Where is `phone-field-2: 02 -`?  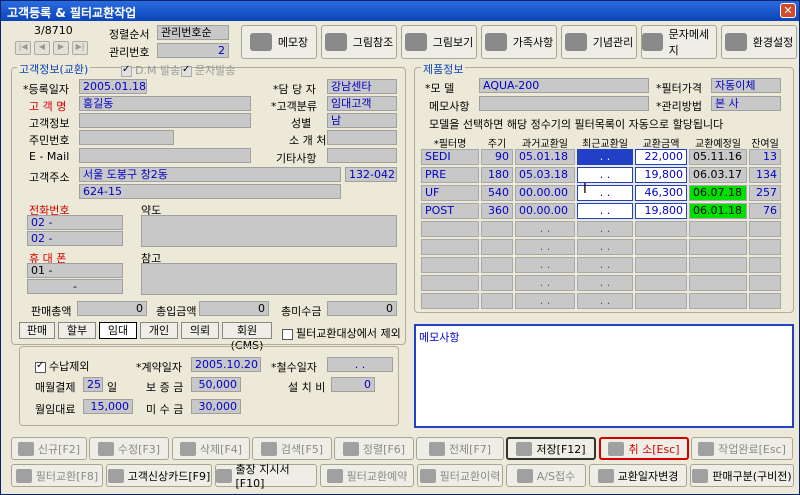 phone-field-2: 02 - is located at coordinates (75, 238).